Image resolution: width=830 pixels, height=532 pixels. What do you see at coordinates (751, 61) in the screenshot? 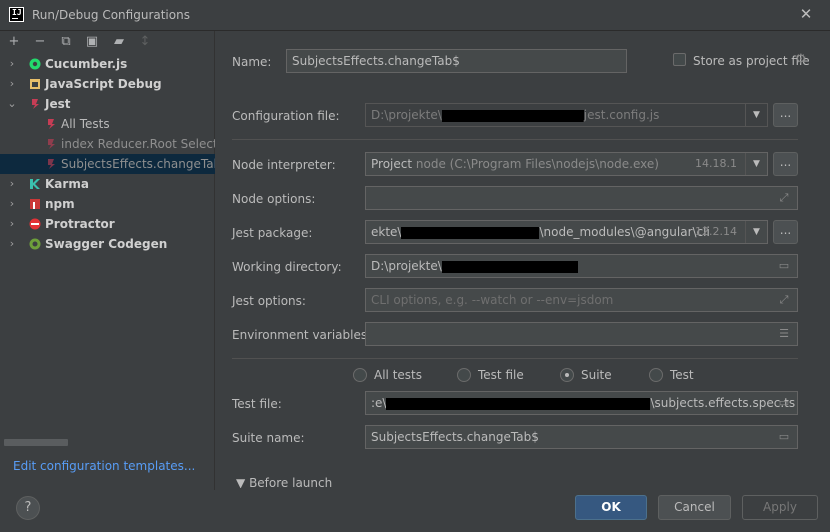
I see `store-as-project-label: Store as project file` at bounding box center [751, 61].